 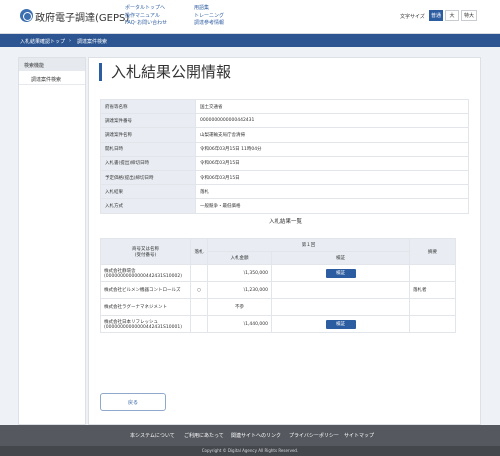 I want to click on info-row: 予定価格(提出)締切日時 令和06年03月15日, so click(x=284, y=177).